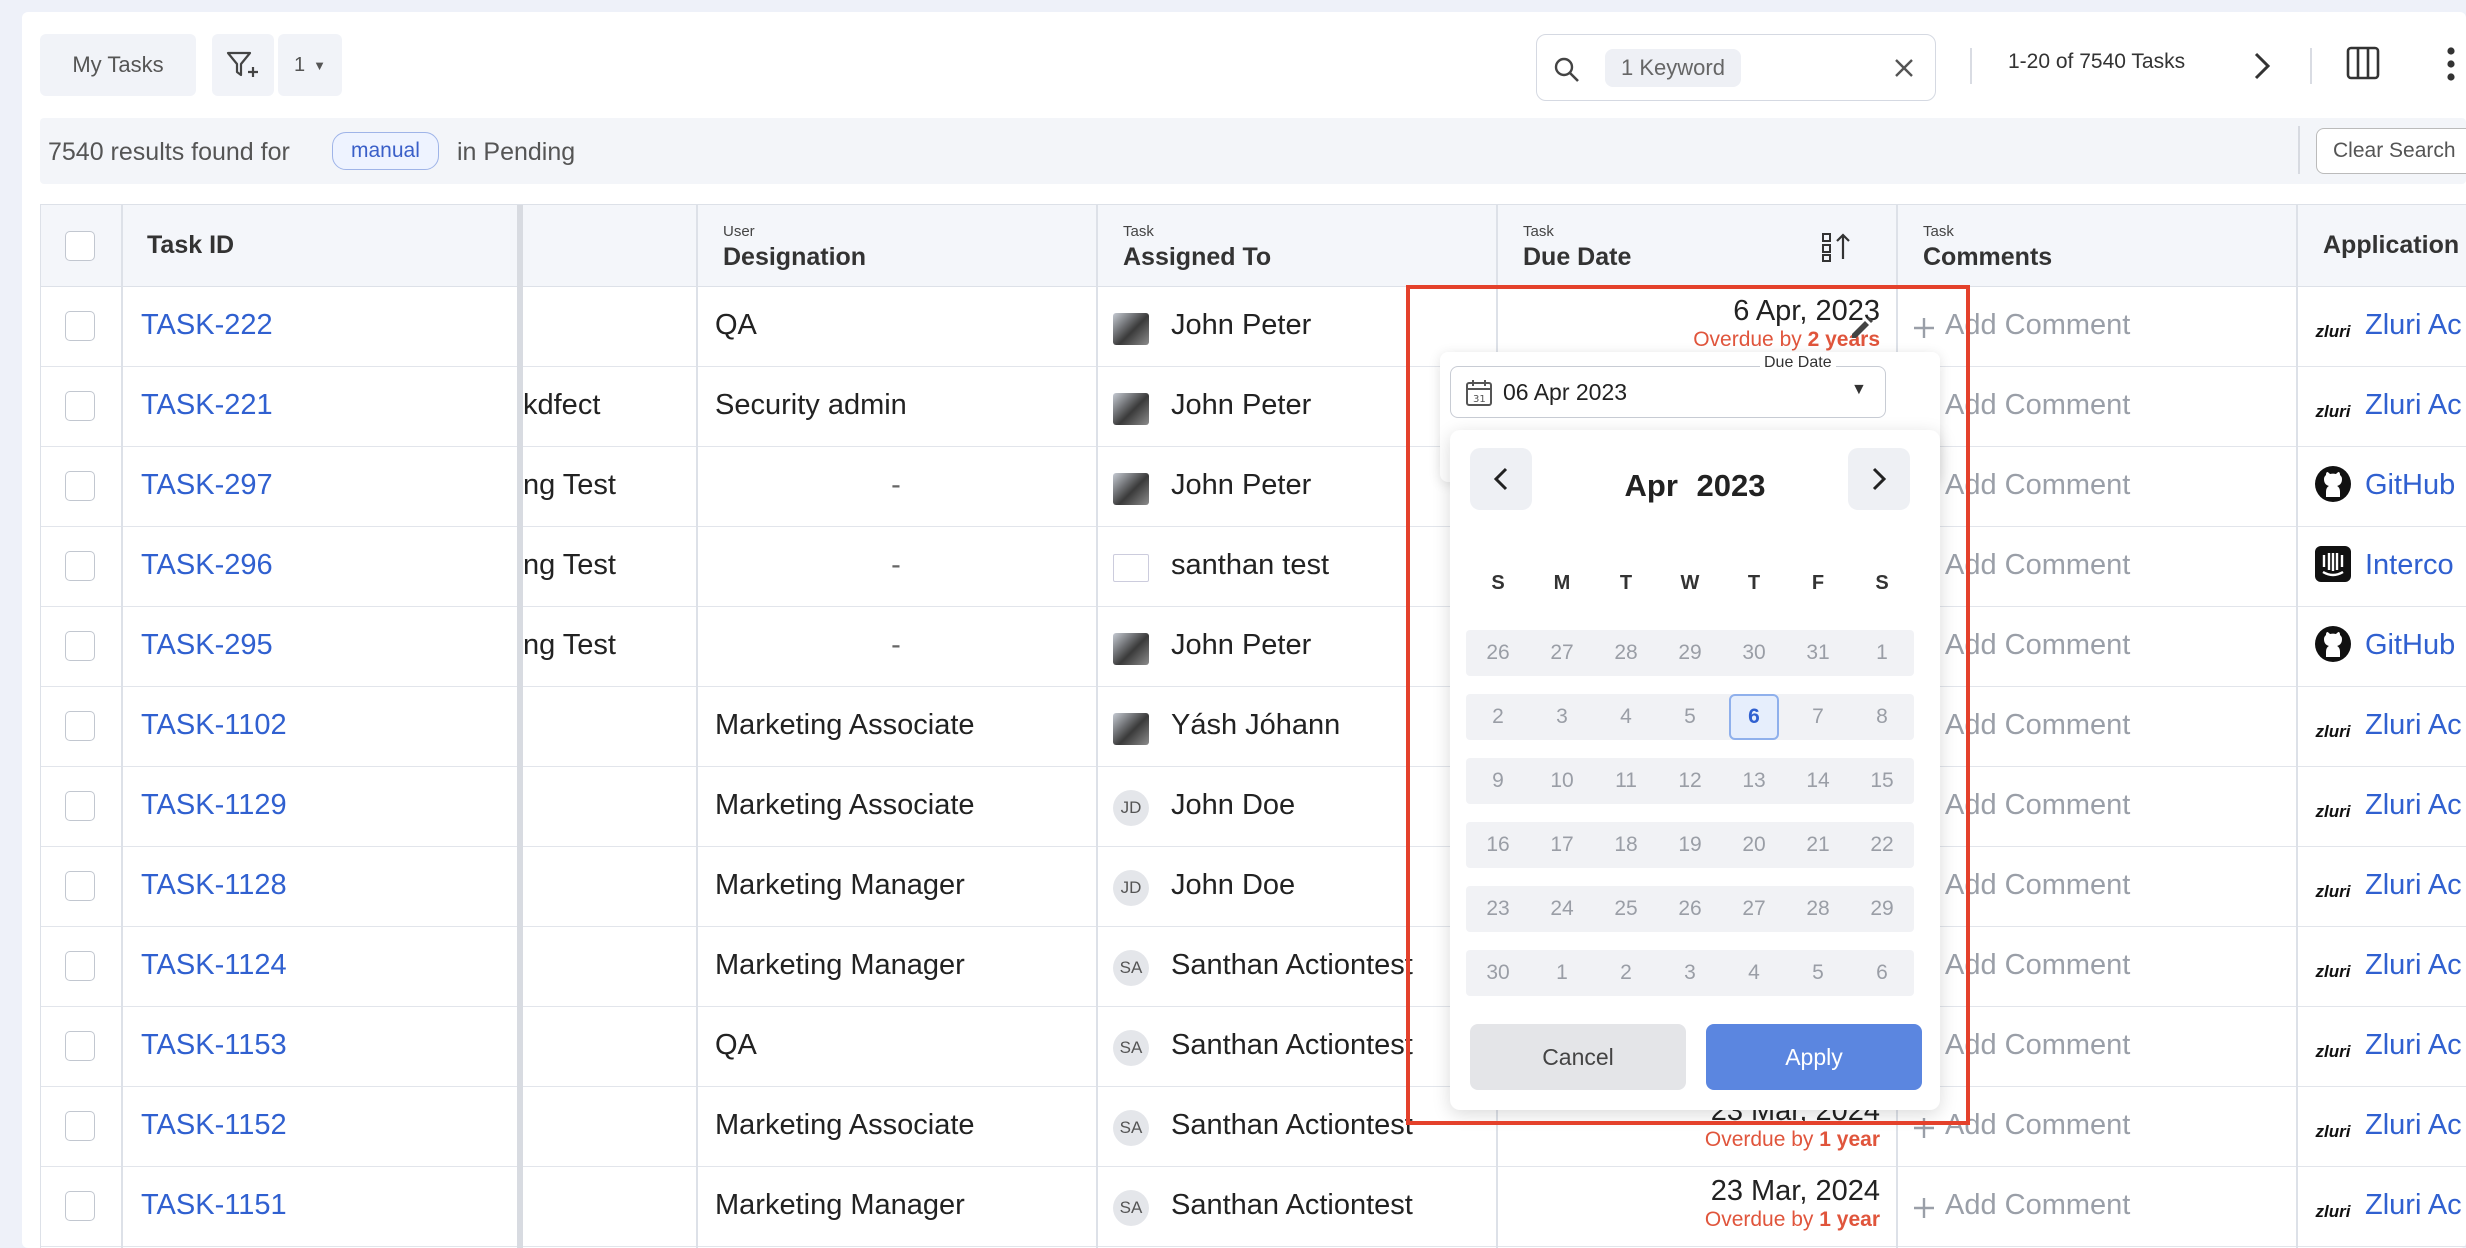  What do you see at coordinates (122, 726) in the screenshot?
I see `column-divider` at bounding box center [122, 726].